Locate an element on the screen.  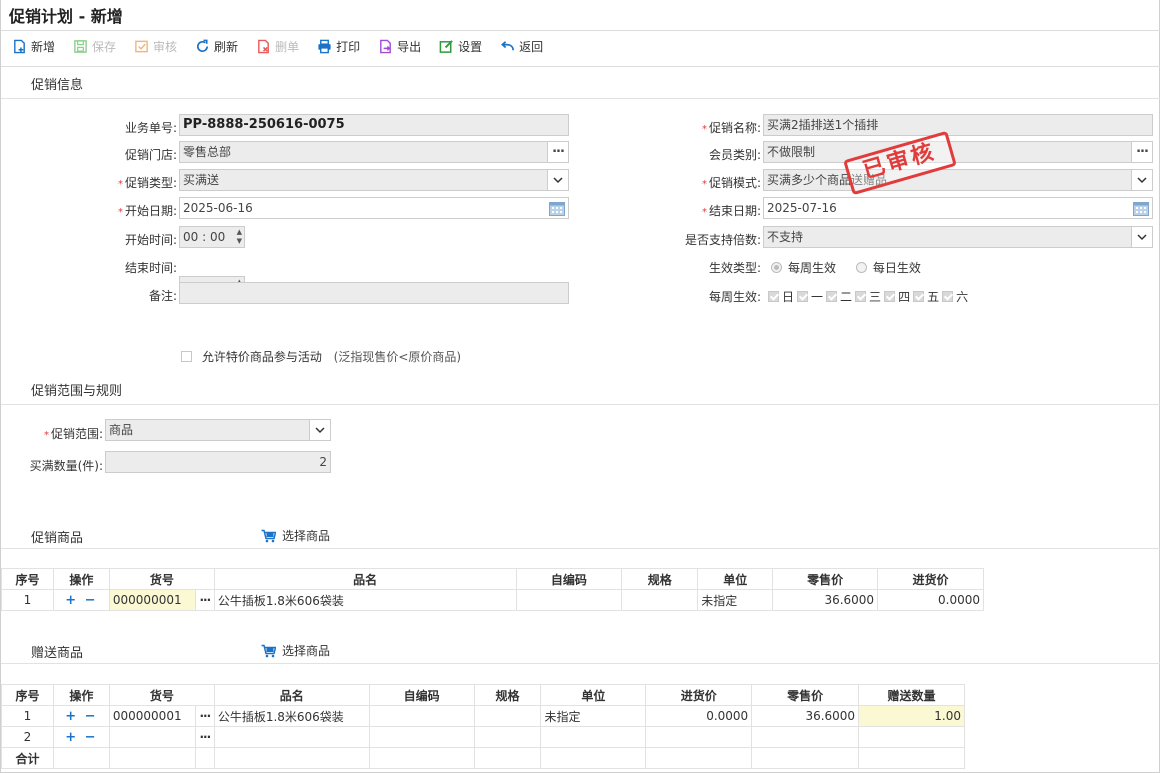
weekday-option: 五 is located at coordinates (926, 297).